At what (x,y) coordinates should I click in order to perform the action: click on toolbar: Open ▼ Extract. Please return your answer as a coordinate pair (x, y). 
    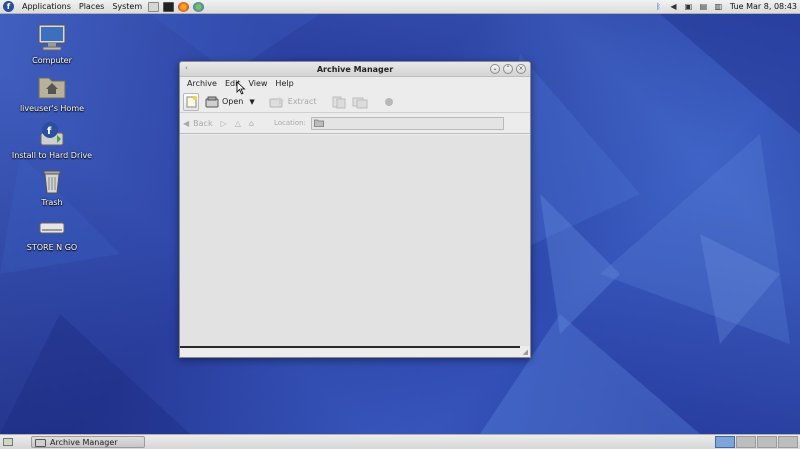
    Looking at the image, I should click on (355, 102).